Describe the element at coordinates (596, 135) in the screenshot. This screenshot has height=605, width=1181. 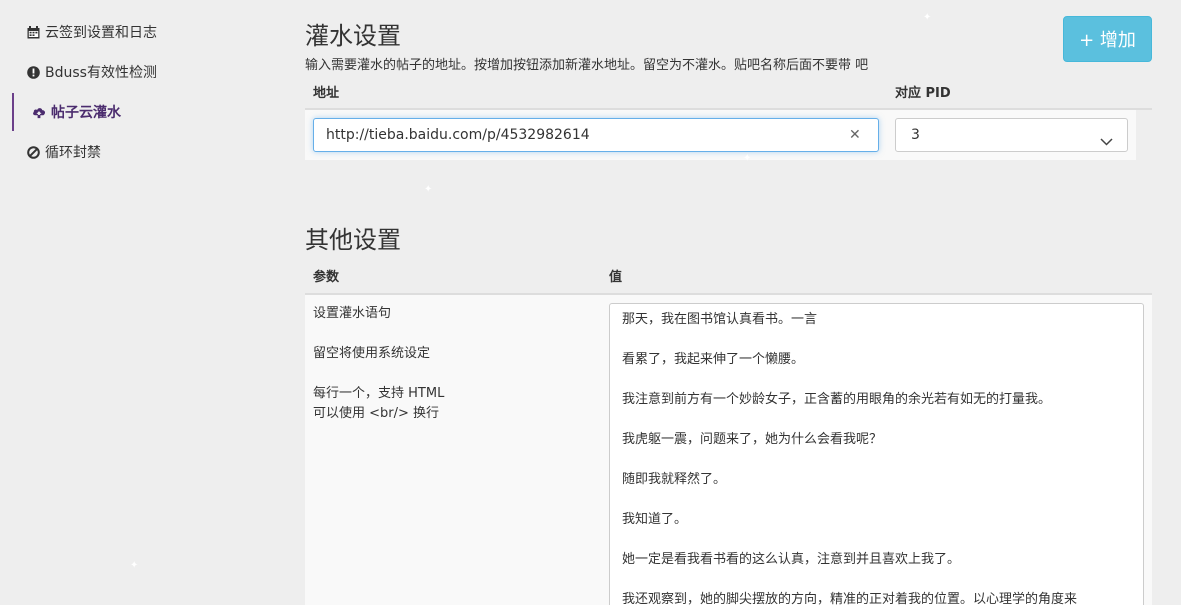
I see `url-input: http://tieba.baidu.com/p/4532982614` at that location.